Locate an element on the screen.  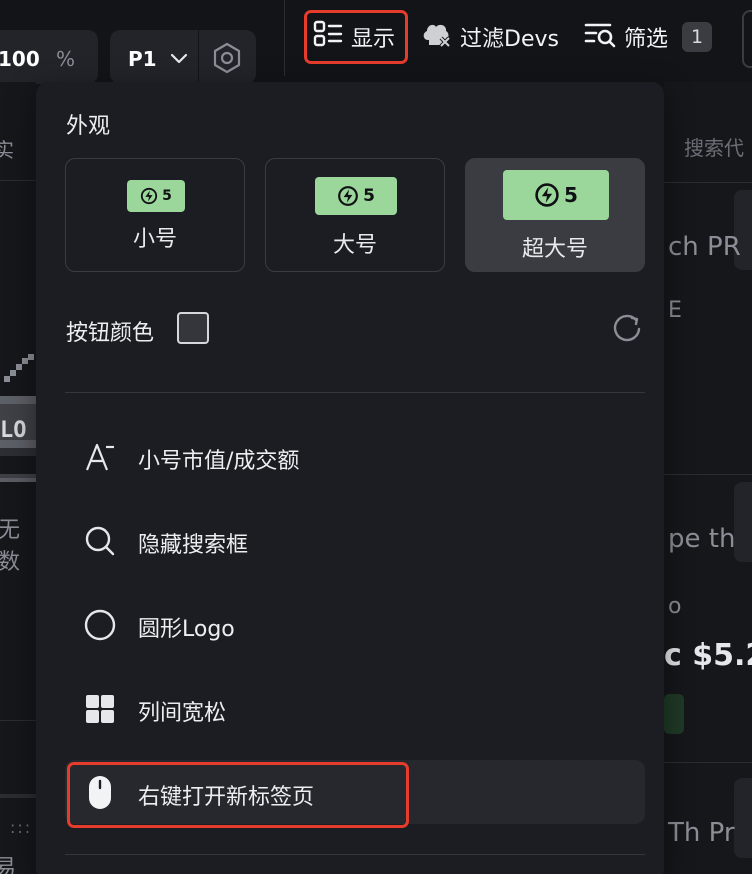
button-color-label: 按钮颜色 is located at coordinates (110, 333).